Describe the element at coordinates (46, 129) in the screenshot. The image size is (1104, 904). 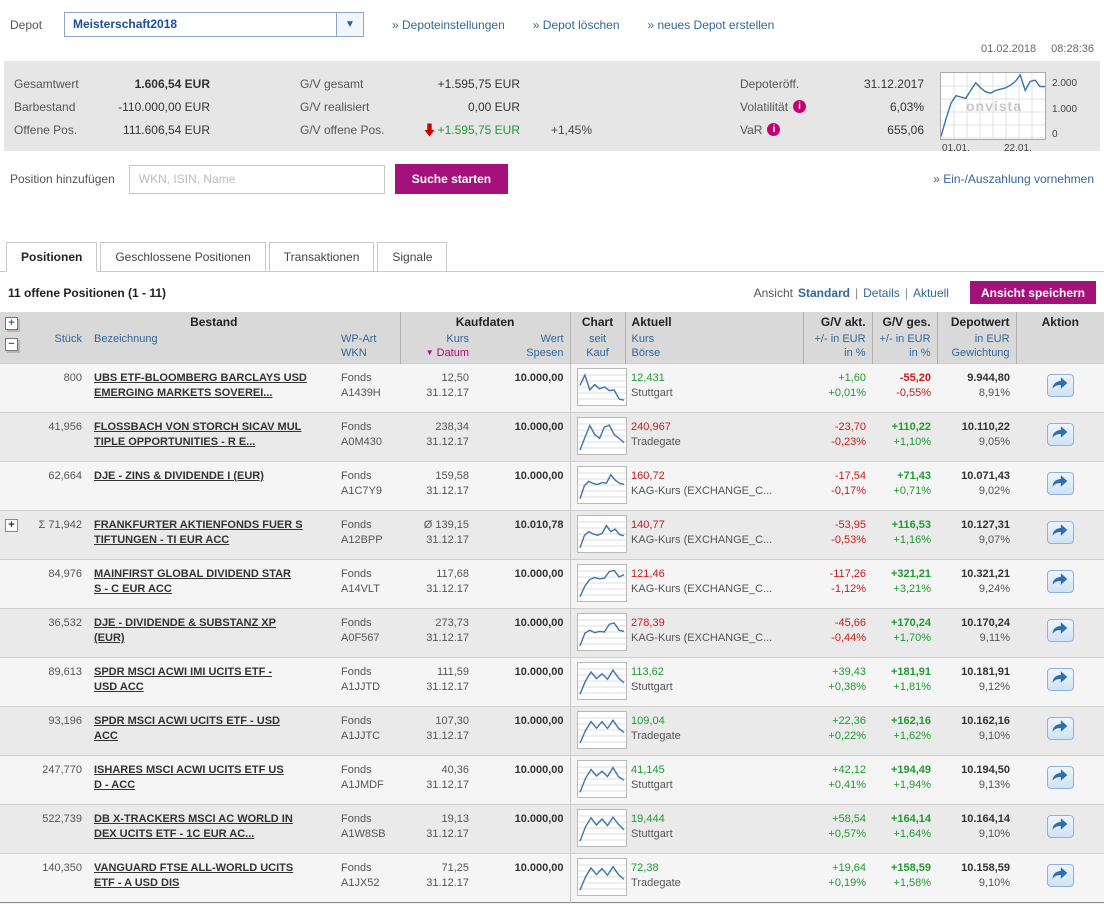
I see `summary-label: Offene Pos.` at that location.